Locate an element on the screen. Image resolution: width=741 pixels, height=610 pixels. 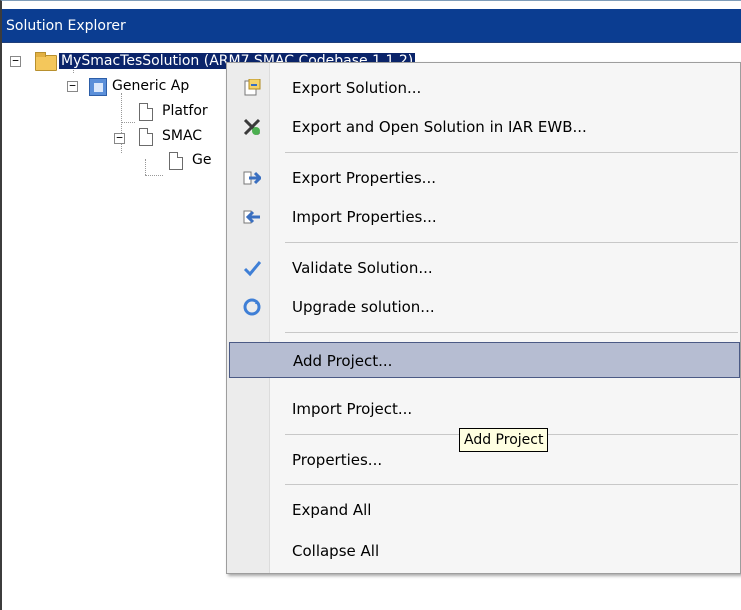
menu-item-expand-all: Expand All is located at coordinates (484, 510).